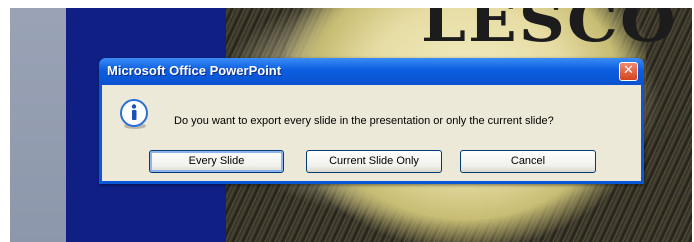  Describe the element at coordinates (194, 70) in the screenshot. I see `dialog-title: Microsoft Office PowerPoint` at that location.